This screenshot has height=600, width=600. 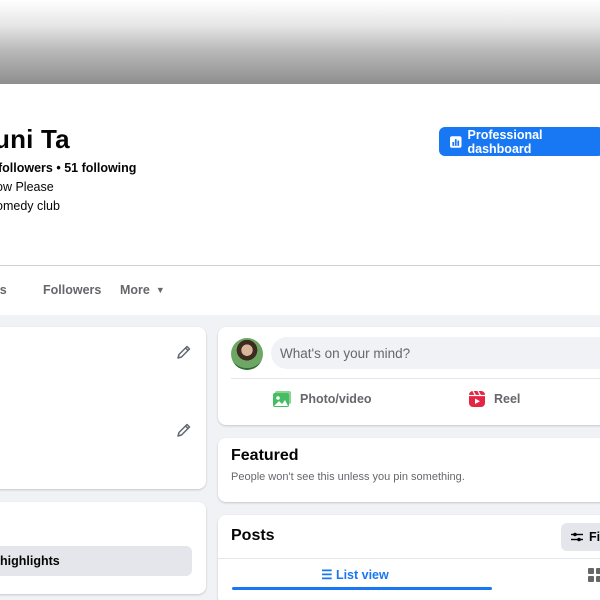 I want to click on post-composer: What's on your mind? Photo/video Reel, so click(x=409, y=376).